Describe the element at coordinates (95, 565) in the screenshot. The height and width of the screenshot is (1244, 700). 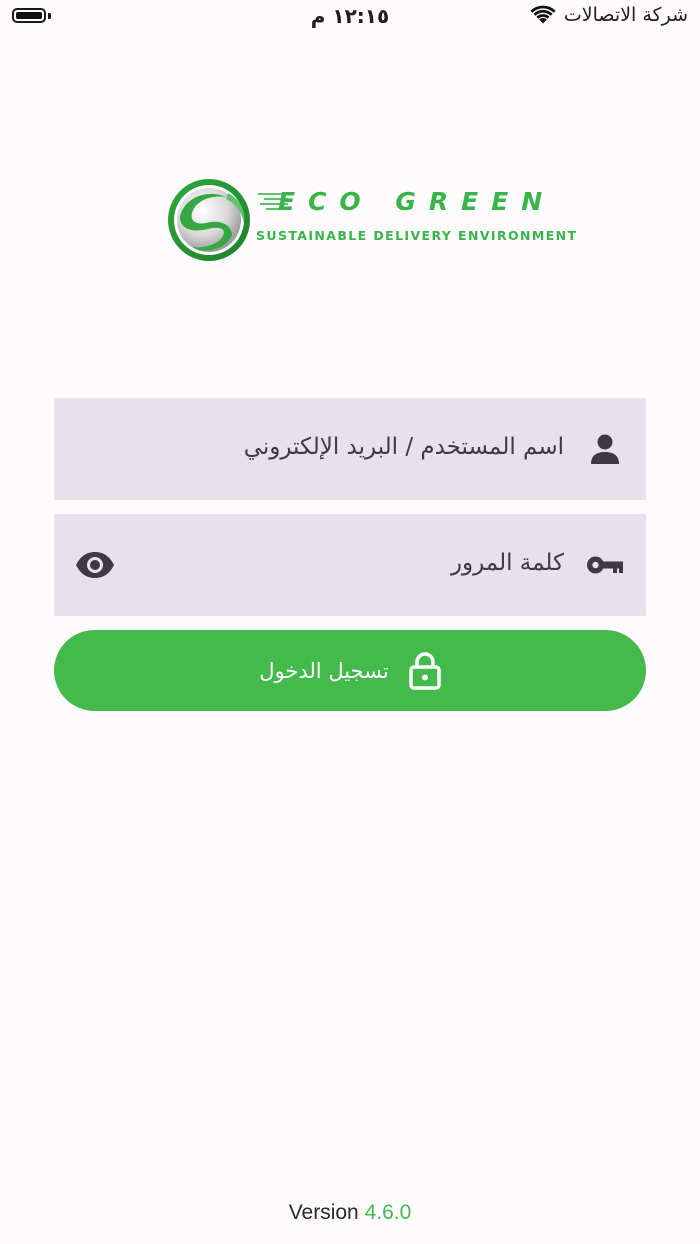
I see `eye-icon` at that location.